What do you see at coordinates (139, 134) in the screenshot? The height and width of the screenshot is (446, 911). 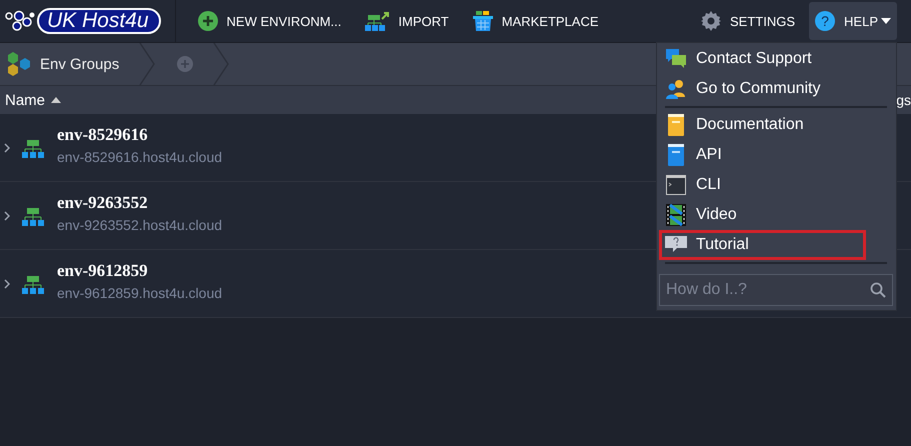 I see `environment-name: env-8529616` at bounding box center [139, 134].